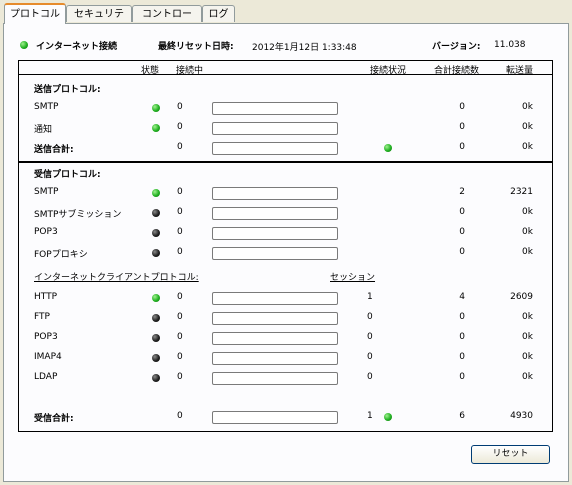 The image size is (572, 485). What do you see at coordinates (42, 317) in the screenshot?
I see `protocol-name: FTP` at bounding box center [42, 317].